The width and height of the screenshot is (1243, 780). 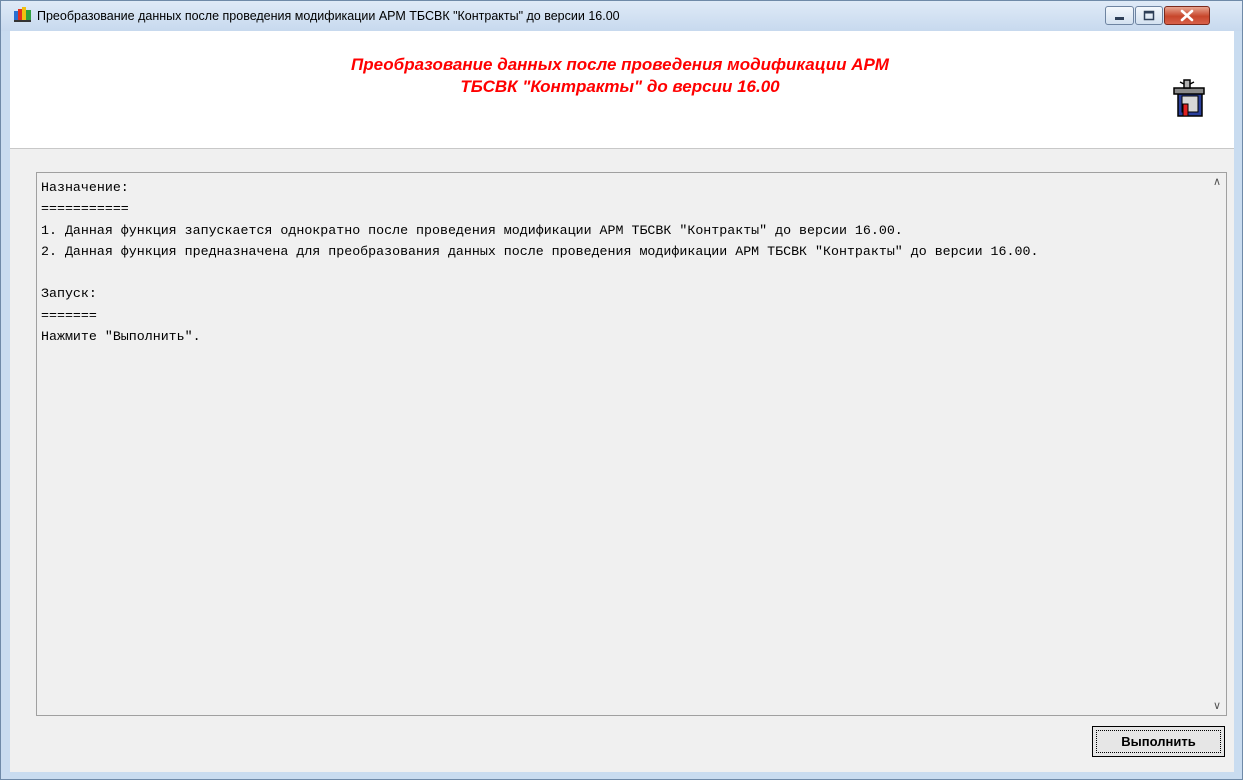 What do you see at coordinates (620, 86) in the screenshot?
I see `header-title-line2: ТБСВК "Контракты" до версии 16.00` at bounding box center [620, 86].